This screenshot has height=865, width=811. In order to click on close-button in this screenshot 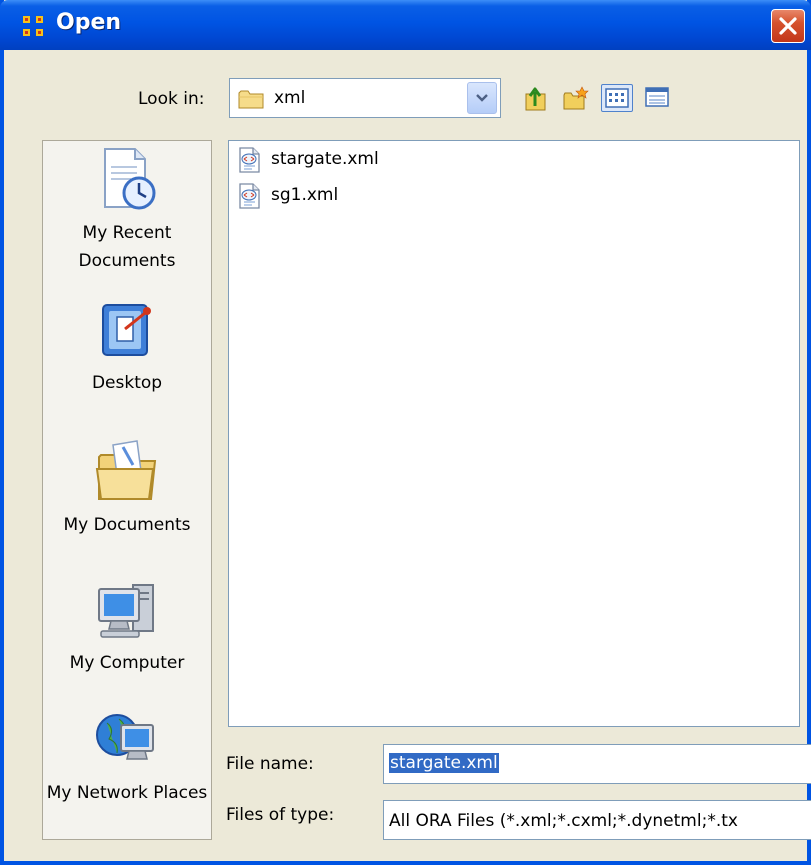, I will do `click(788, 26)`.